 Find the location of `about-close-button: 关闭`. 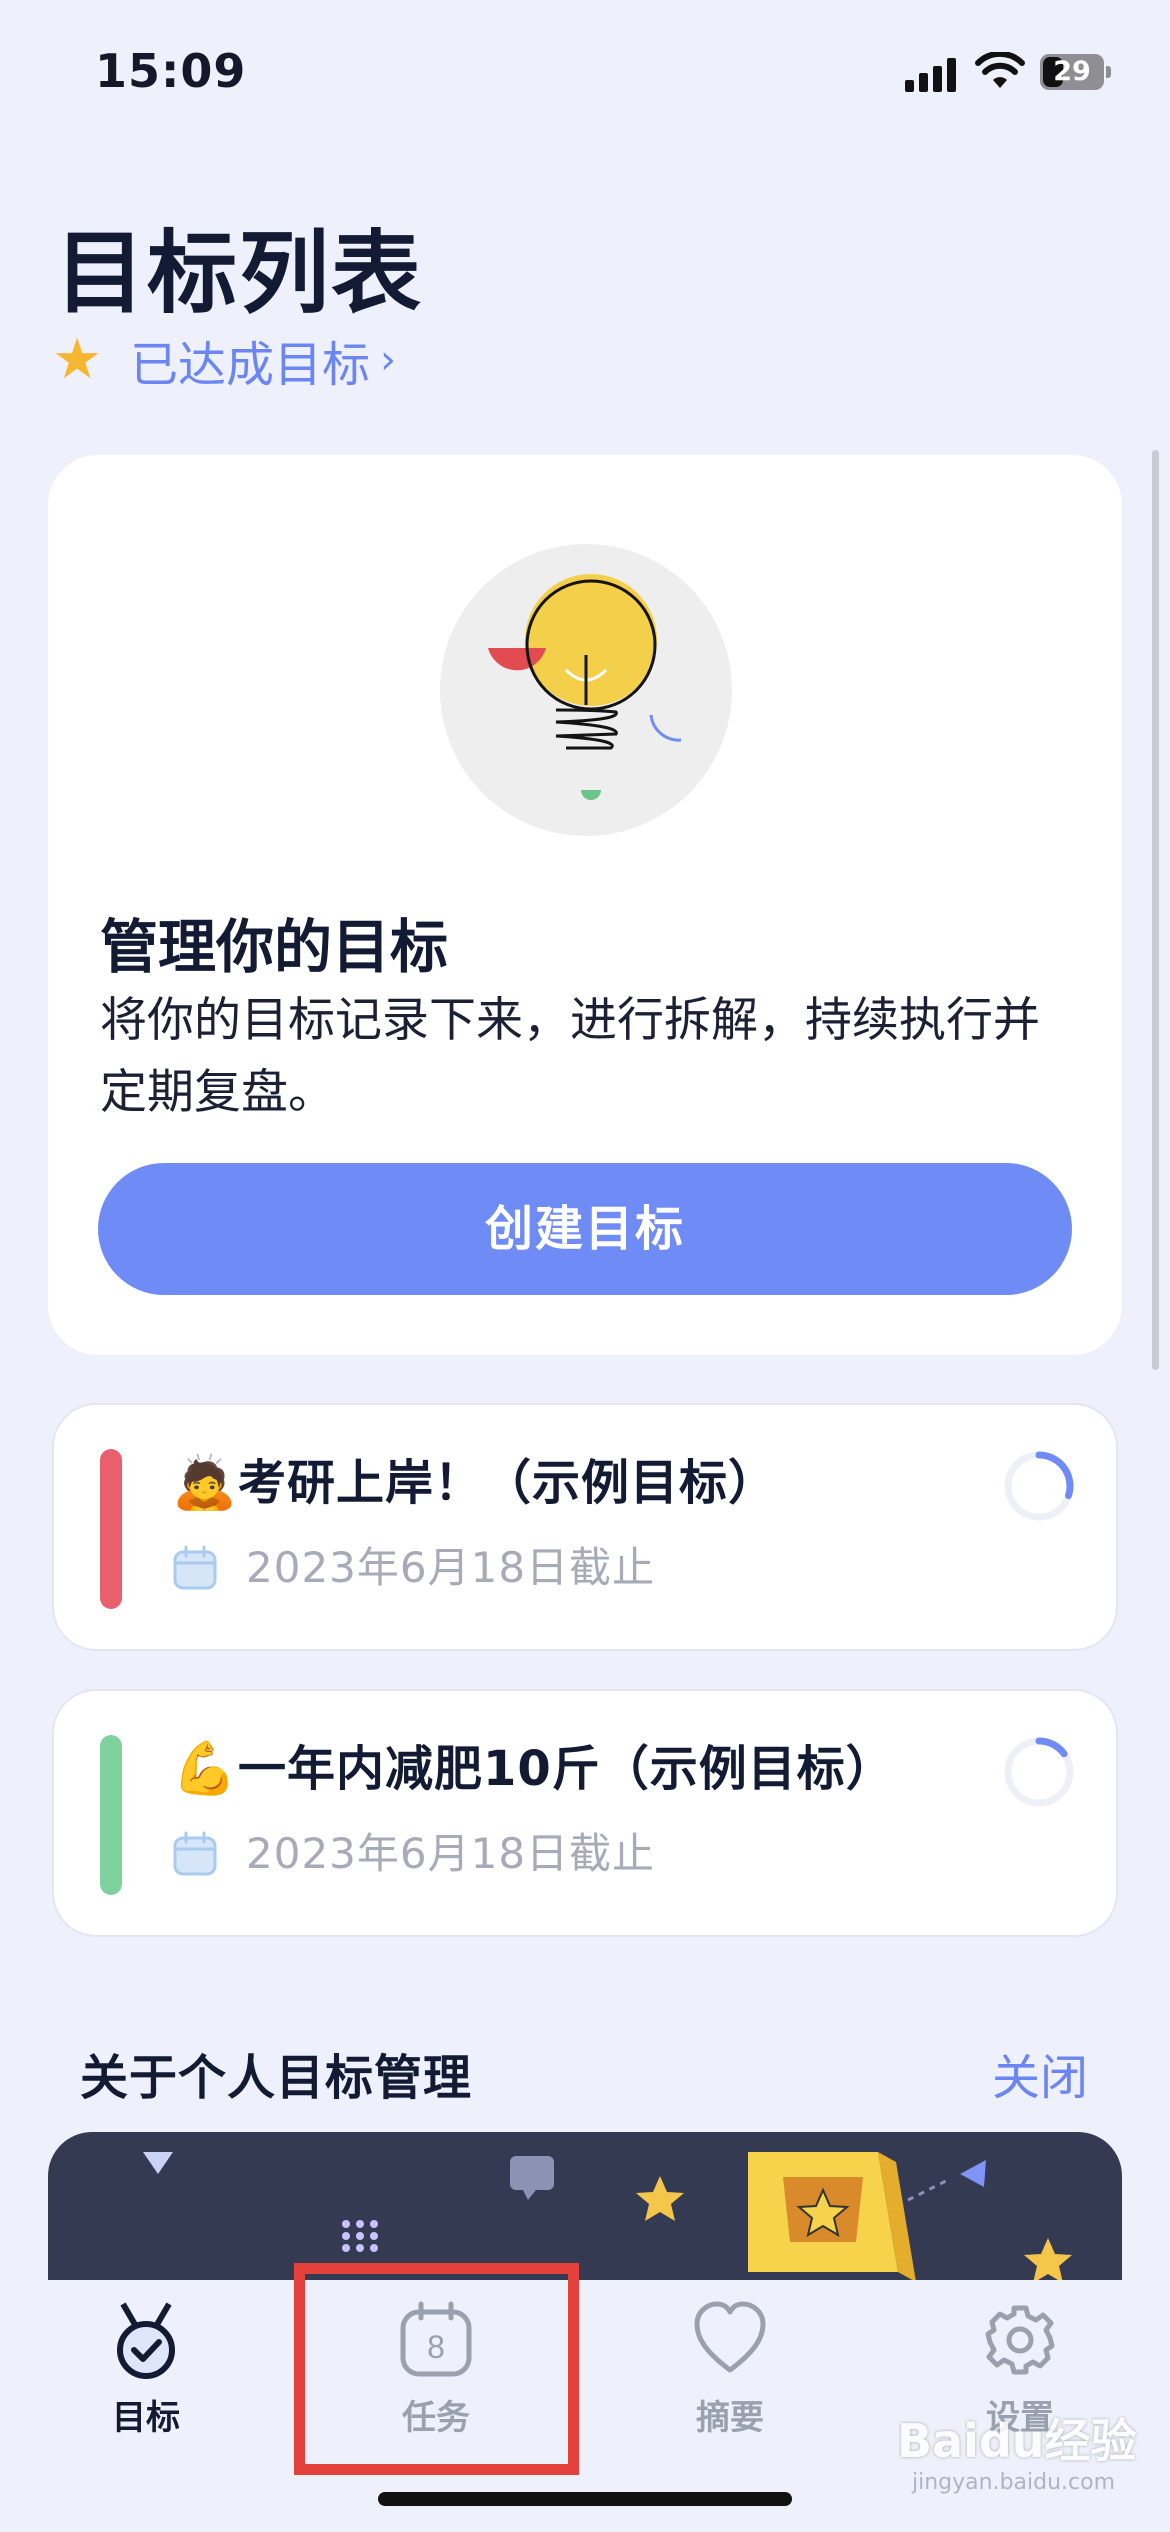

about-close-button: 关闭 is located at coordinates (1040, 2073).